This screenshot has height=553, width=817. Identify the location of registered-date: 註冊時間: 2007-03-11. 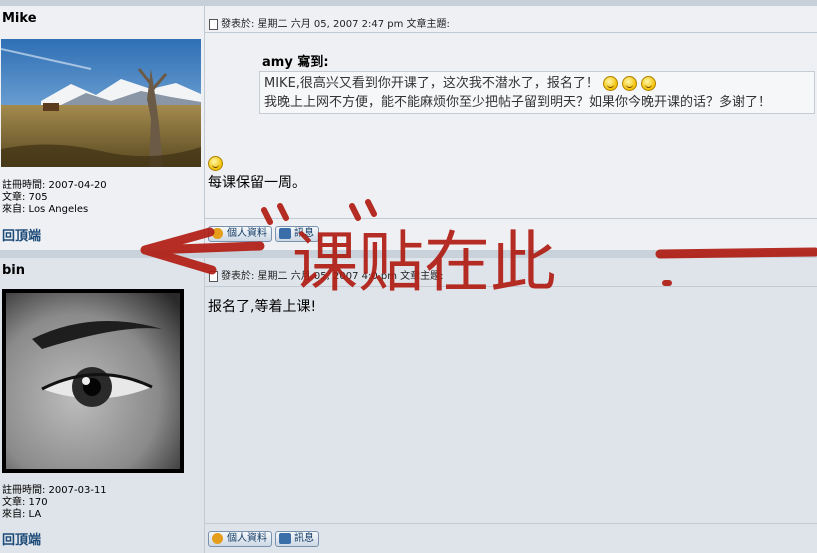
(54, 490).